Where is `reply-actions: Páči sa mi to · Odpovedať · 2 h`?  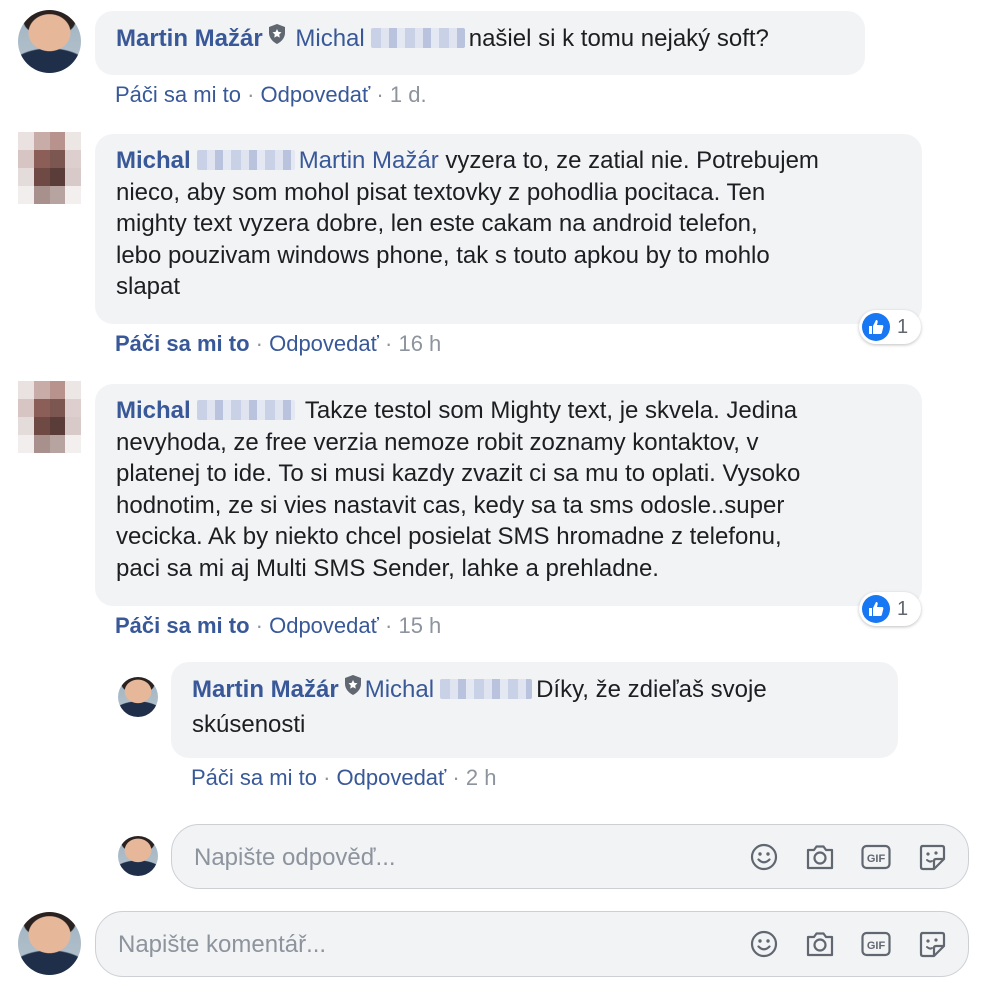 reply-actions: Páči sa mi to · Odpovedať · 2 h is located at coordinates (343, 778).